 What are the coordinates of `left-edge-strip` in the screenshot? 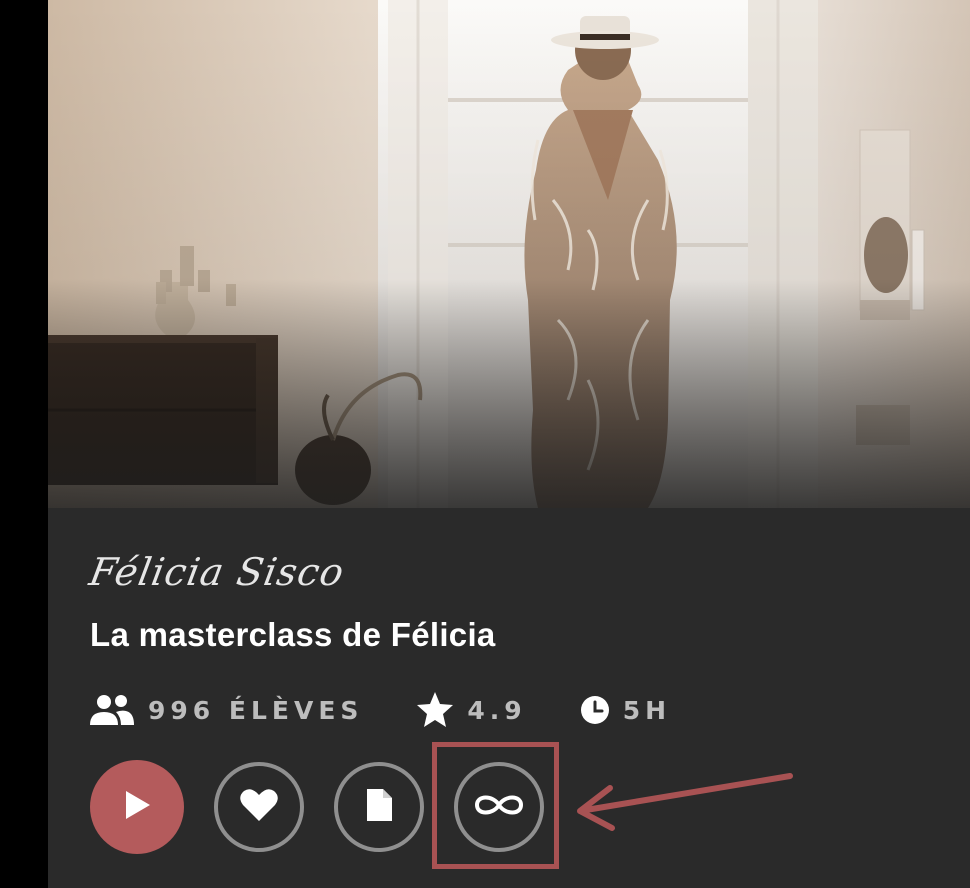 It's located at (24, 444).